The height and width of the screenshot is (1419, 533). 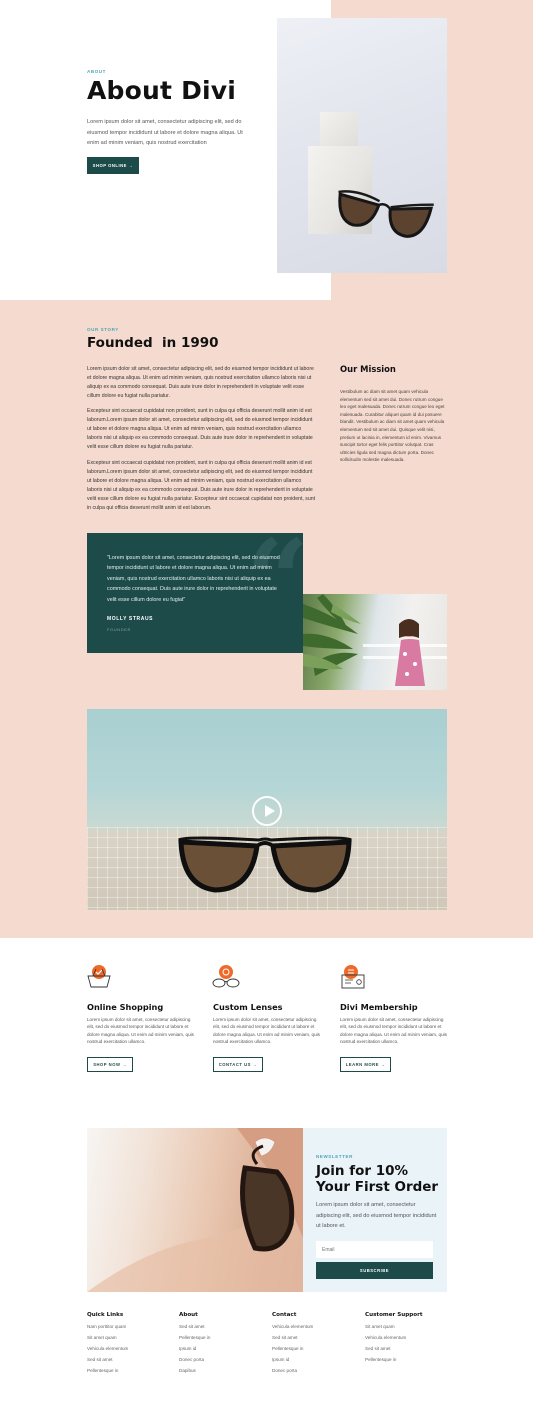 What do you see at coordinates (125, 1007) in the screenshot?
I see `feature-title-online-shopping: Online Shopping` at bounding box center [125, 1007].